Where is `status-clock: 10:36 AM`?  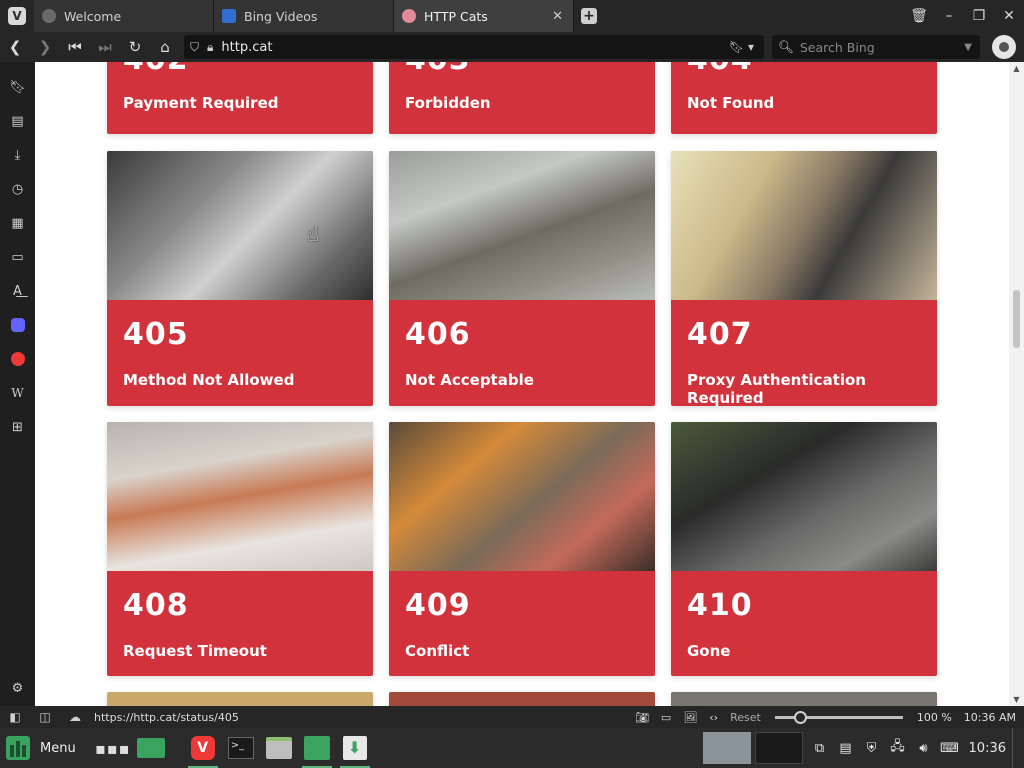
status-clock: 10:36 AM is located at coordinates (989, 717).